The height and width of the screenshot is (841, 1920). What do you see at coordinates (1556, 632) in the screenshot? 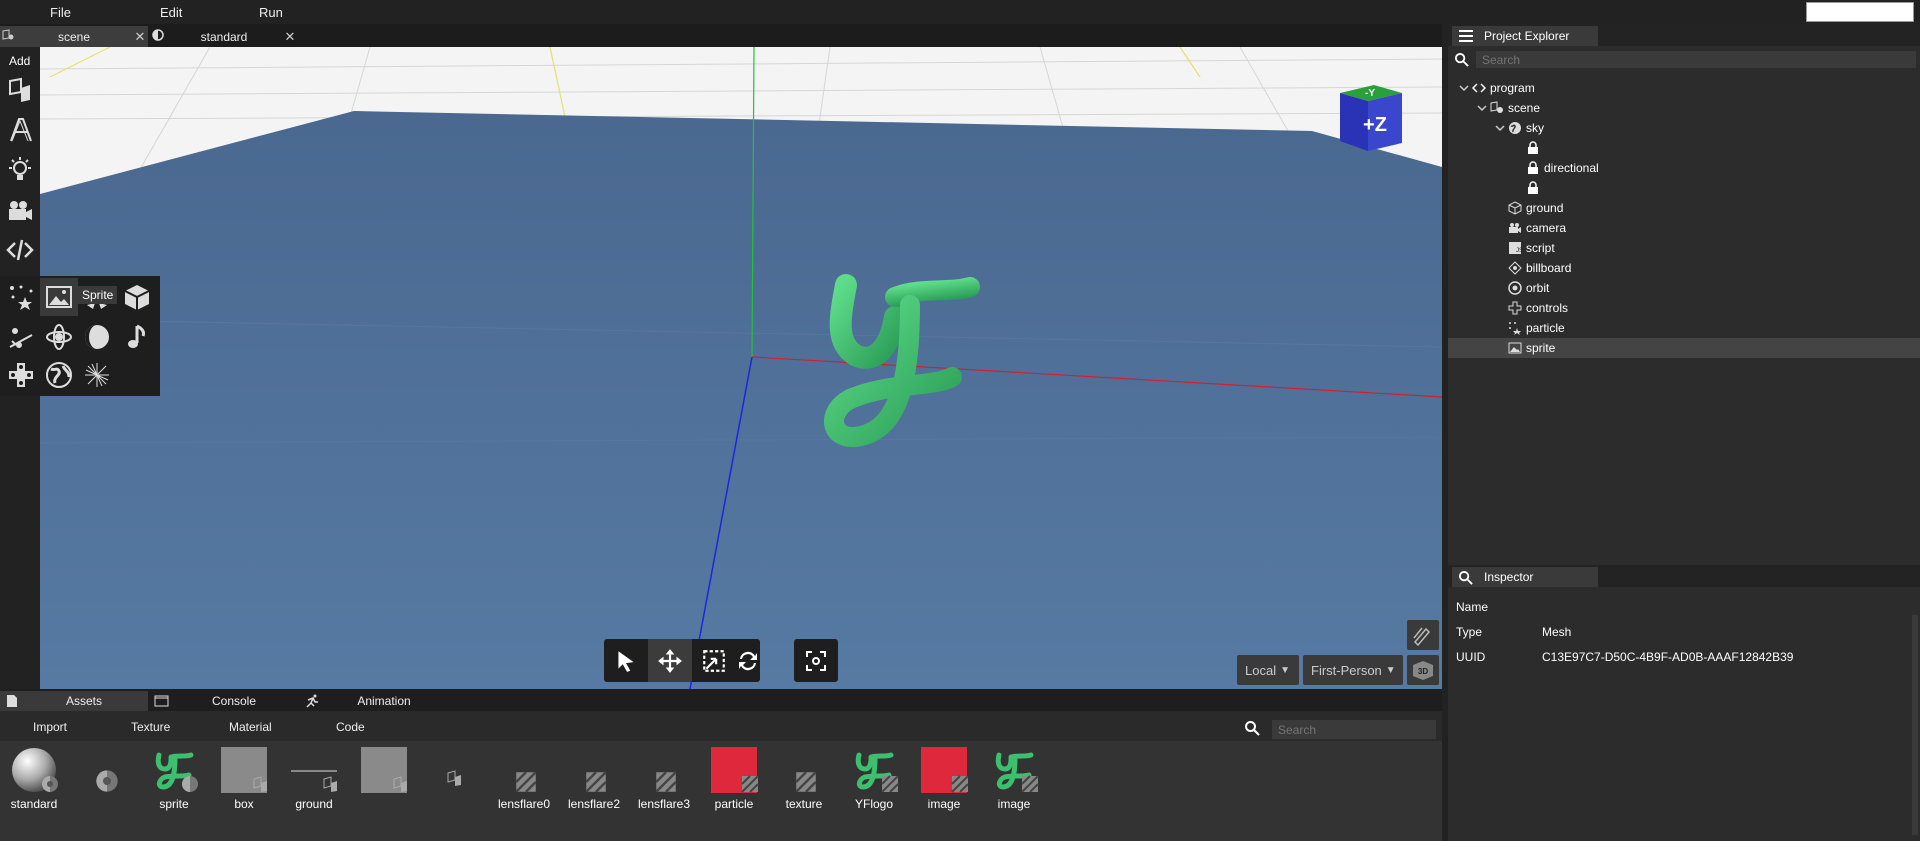
I see `inspector-value: Mesh` at bounding box center [1556, 632].